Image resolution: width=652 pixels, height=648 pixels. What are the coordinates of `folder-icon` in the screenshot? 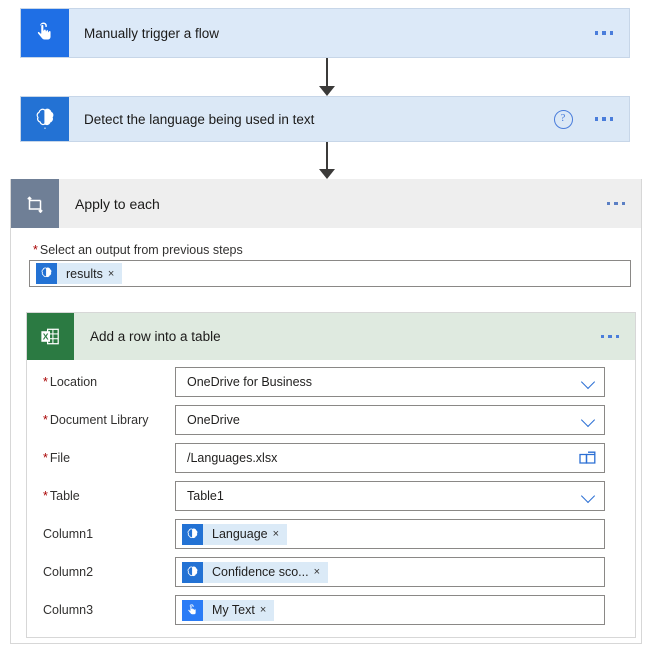 It's located at (587, 458).